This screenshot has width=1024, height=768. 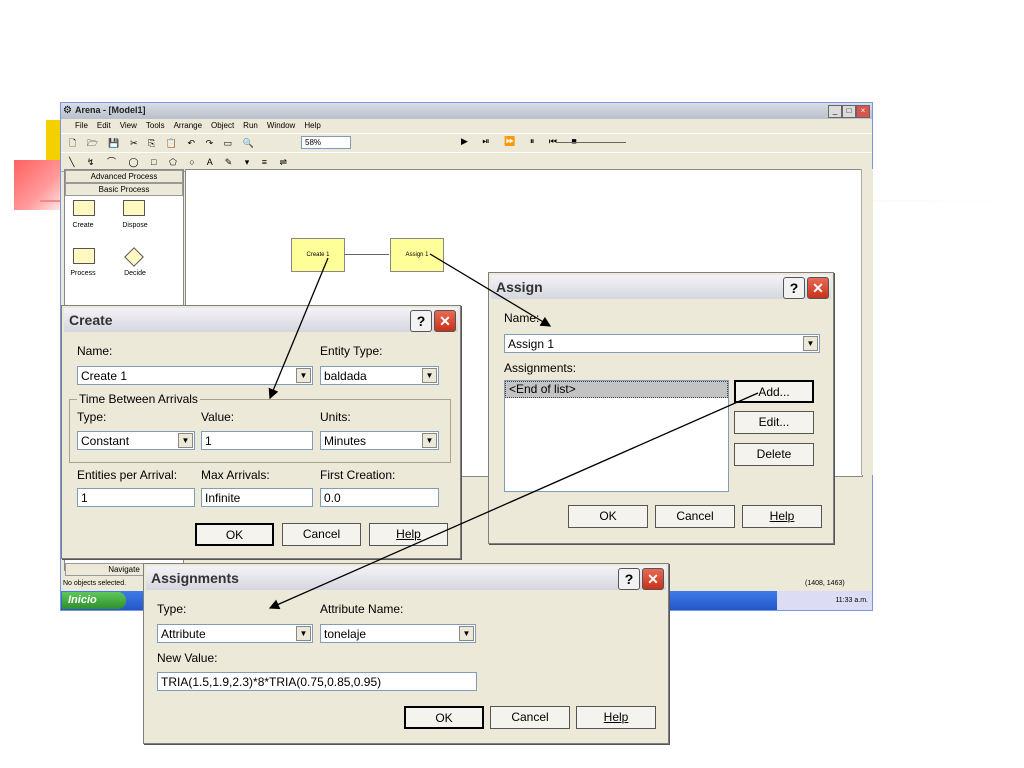 What do you see at coordinates (81, 125) in the screenshot?
I see `menu-file: File` at bounding box center [81, 125].